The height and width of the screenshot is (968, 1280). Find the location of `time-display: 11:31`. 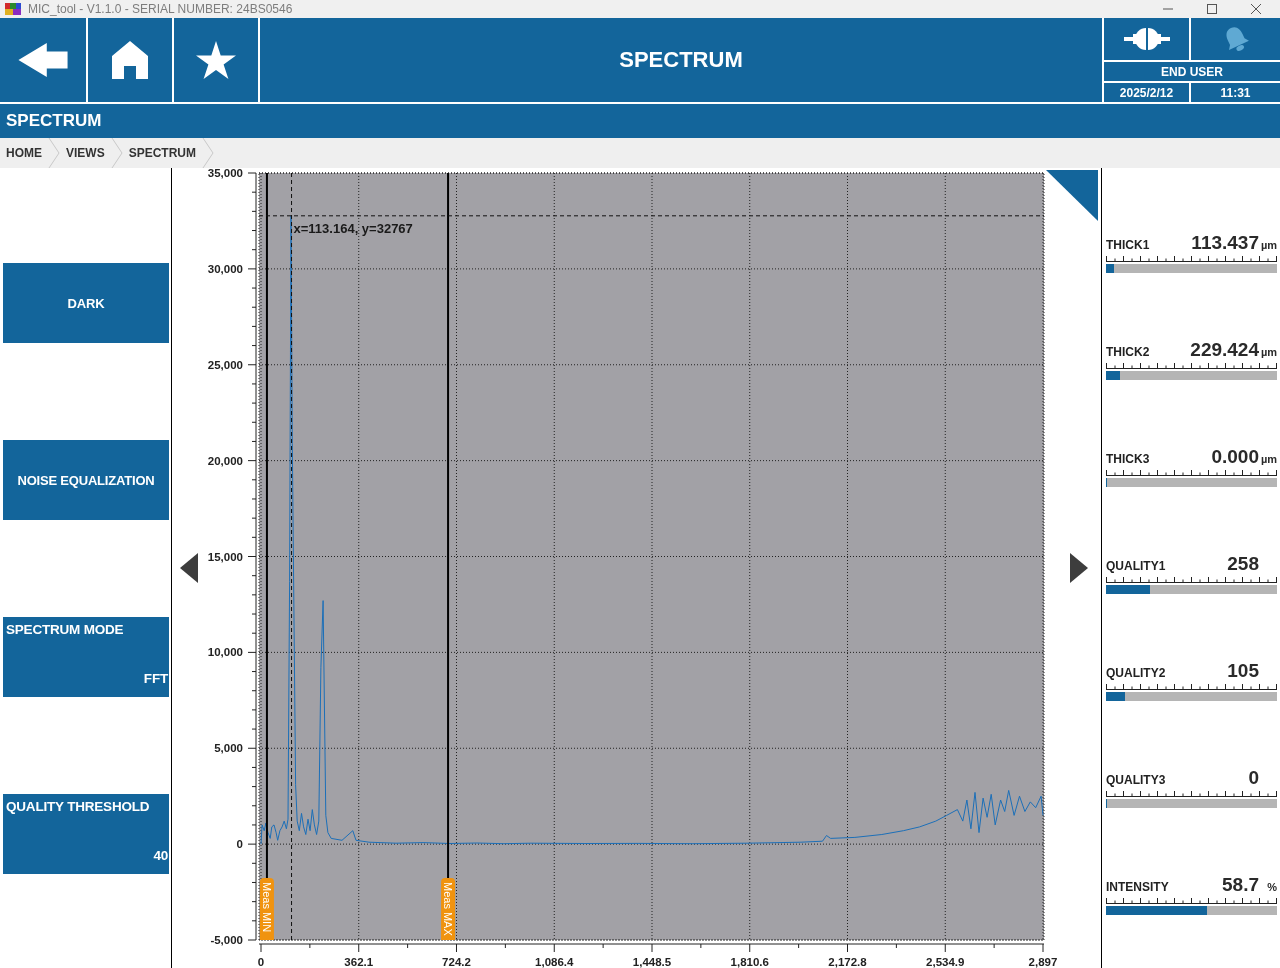

time-display: 11:31 is located at coordinates (1235, 92).